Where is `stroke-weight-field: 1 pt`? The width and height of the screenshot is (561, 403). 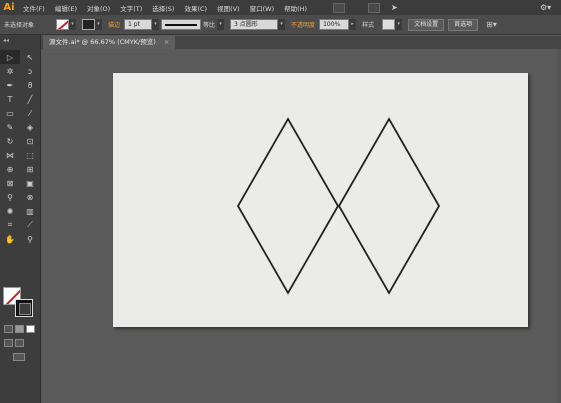 stroke-weight-field: 1 pt is located at coordinates (138, 24).